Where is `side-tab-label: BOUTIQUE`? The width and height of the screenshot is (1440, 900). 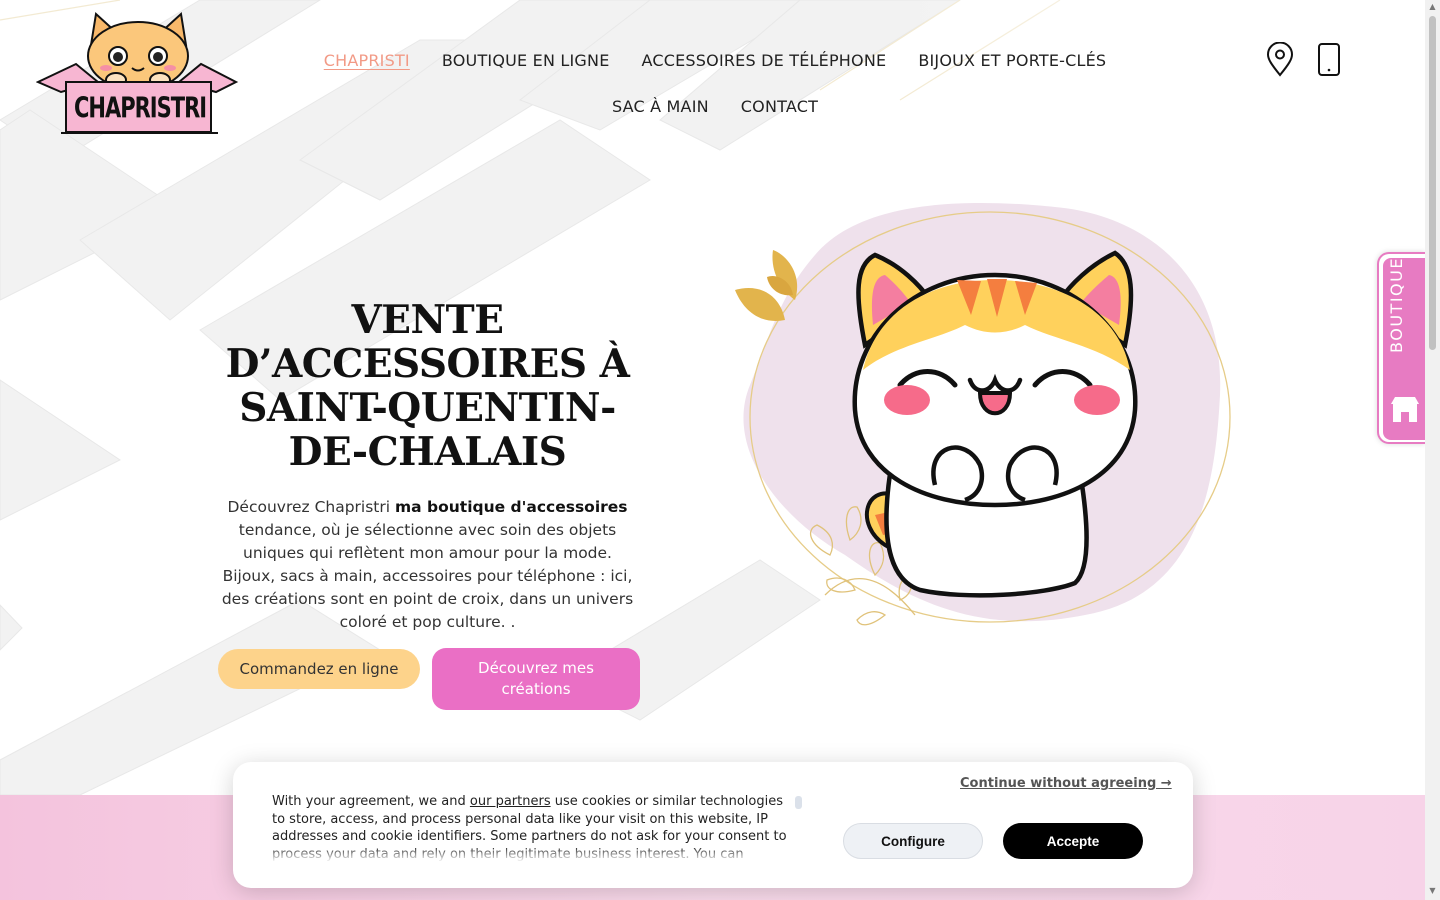
side-tab-label: BOUTIQUE is located at coordinates (1396, 305).